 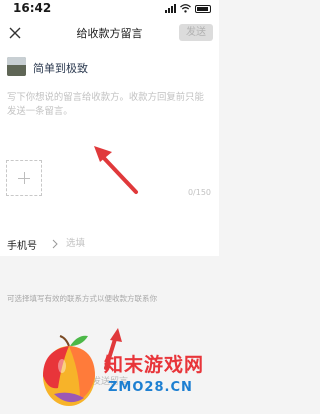 What do you see at coordinates (22, 246) in the screenshot?
I see `phone-label: 手机号` at bounding box center [22, 246].